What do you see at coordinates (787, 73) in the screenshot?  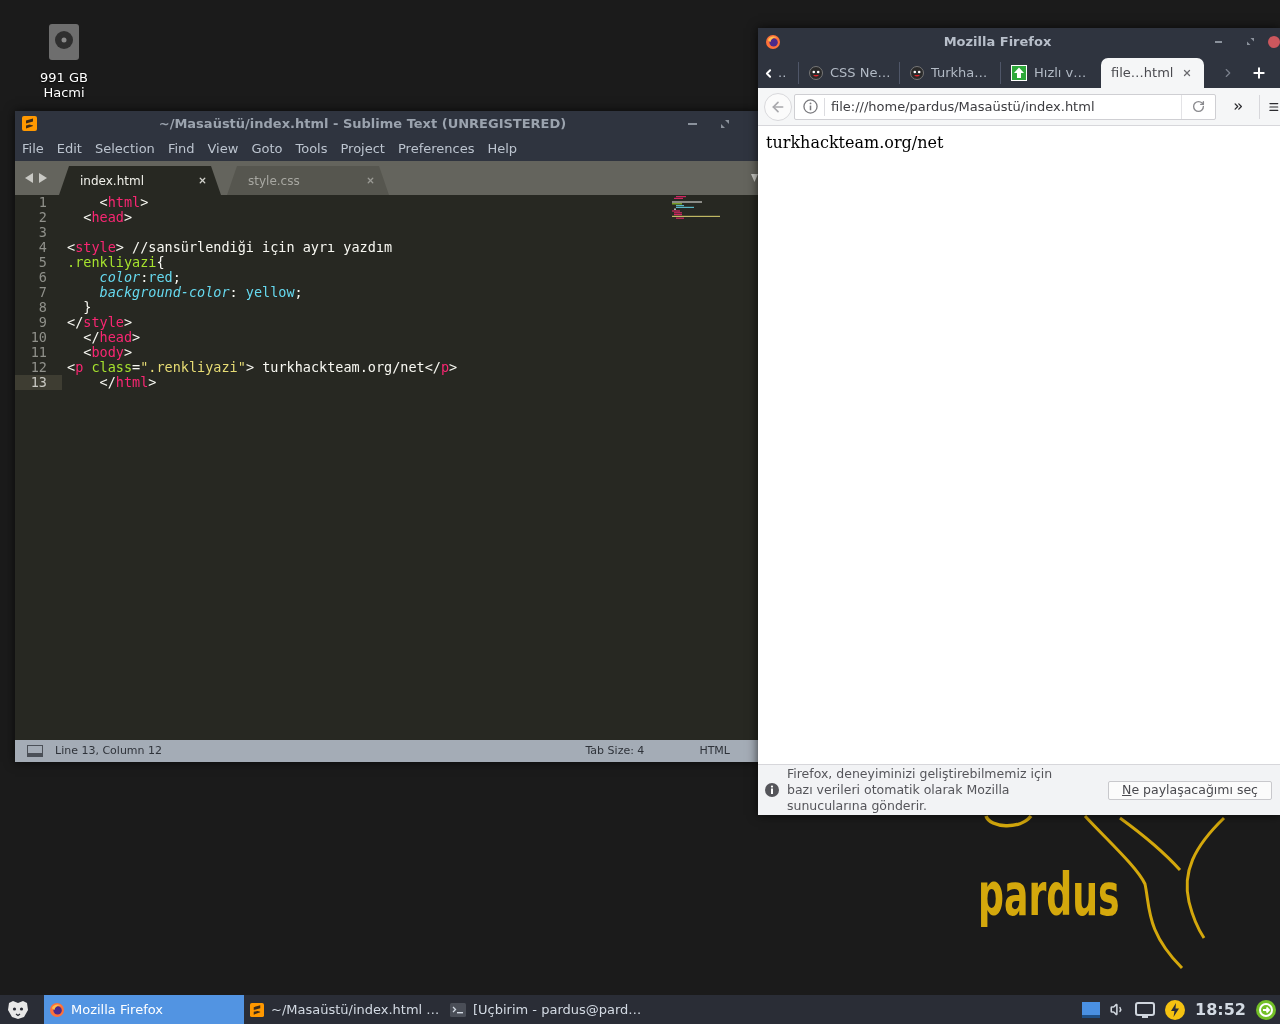 I see `browser-tab: ..` at bounding box center [787, 73].